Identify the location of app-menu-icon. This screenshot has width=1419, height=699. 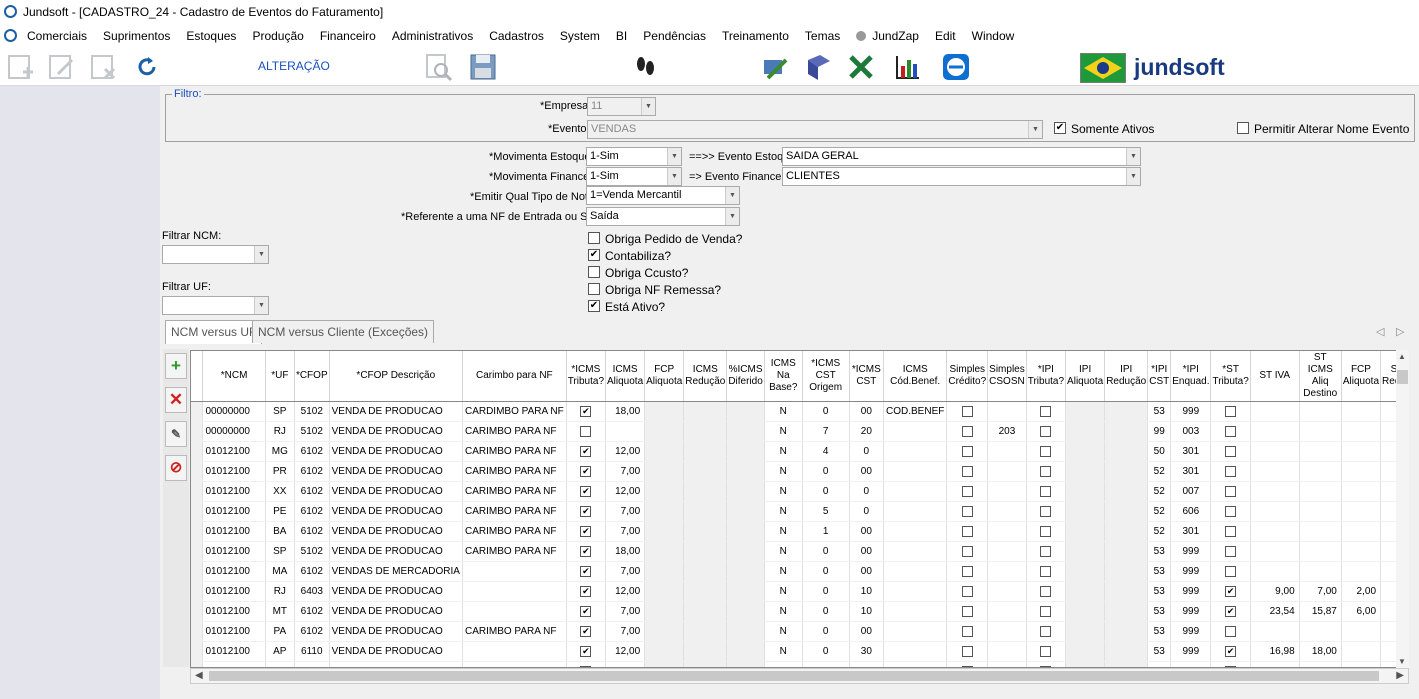
(10, 35).